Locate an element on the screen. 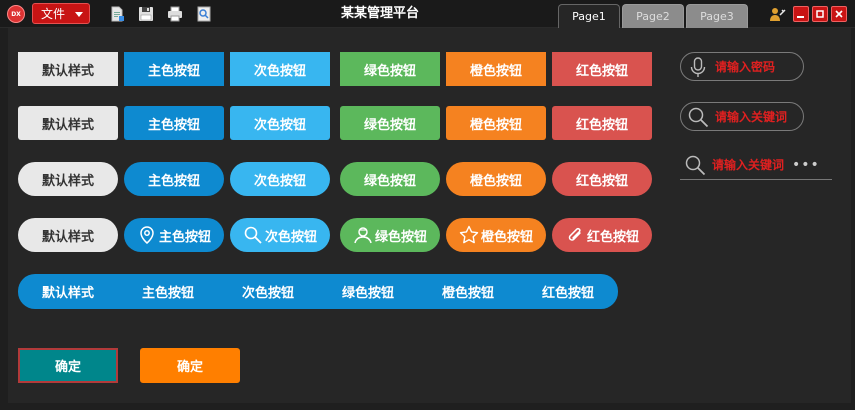 This screenshot has width=855, height=410. microphone-icon is located at coordinates (698, 66).